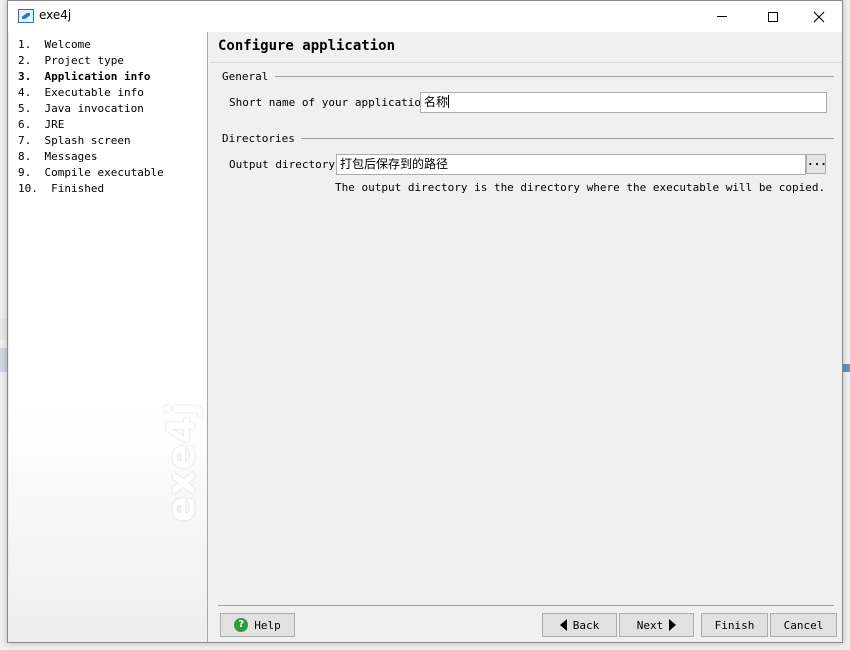 Image resolution: width=850 pixels, height=650 pixels. I want to click on close-button, so click(819, 16).